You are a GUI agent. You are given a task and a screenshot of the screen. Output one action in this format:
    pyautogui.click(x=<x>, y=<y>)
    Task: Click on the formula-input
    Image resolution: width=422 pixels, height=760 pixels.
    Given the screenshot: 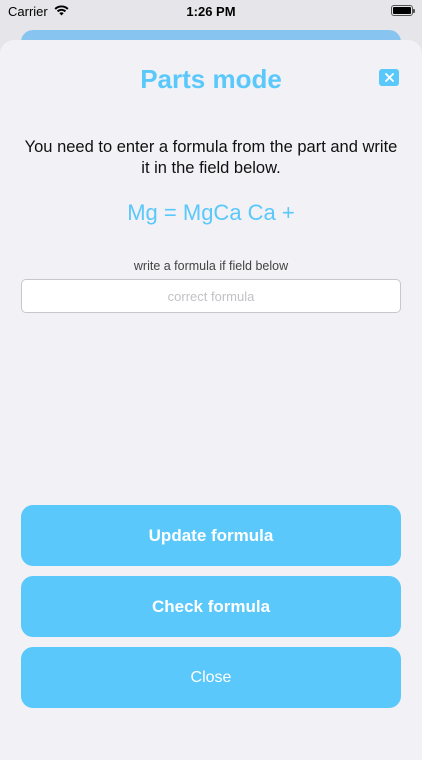 What is the action you would take?
    pyautogui.click(x=211, y=296)
    